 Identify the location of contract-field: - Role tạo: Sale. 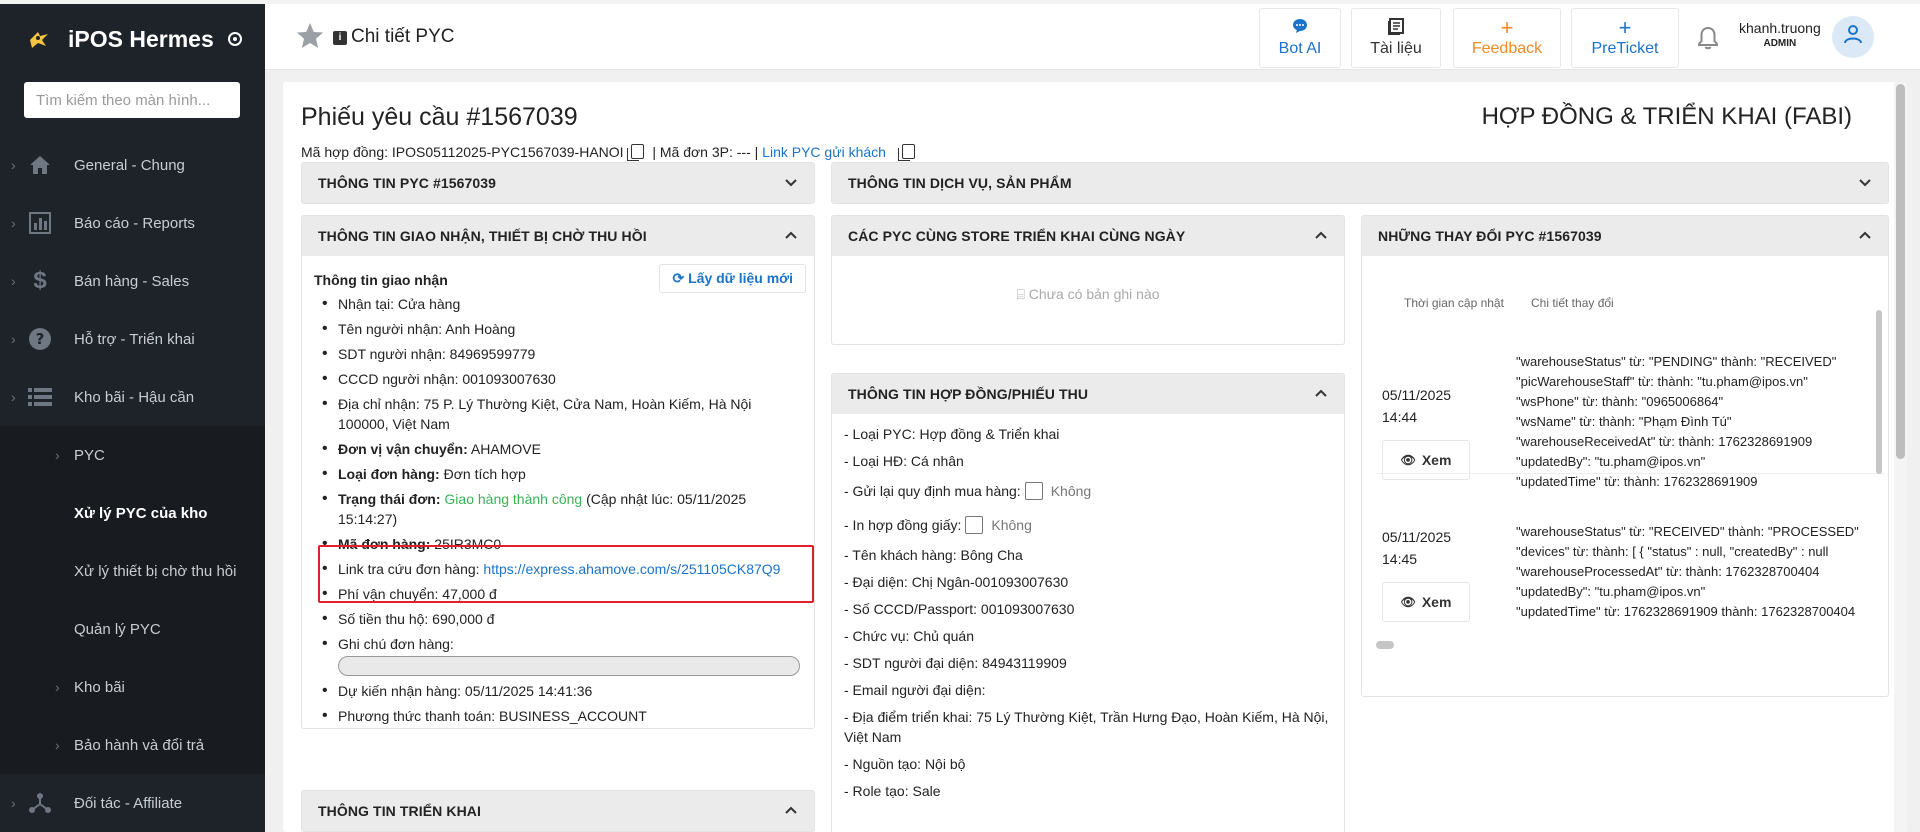
(892, 791).